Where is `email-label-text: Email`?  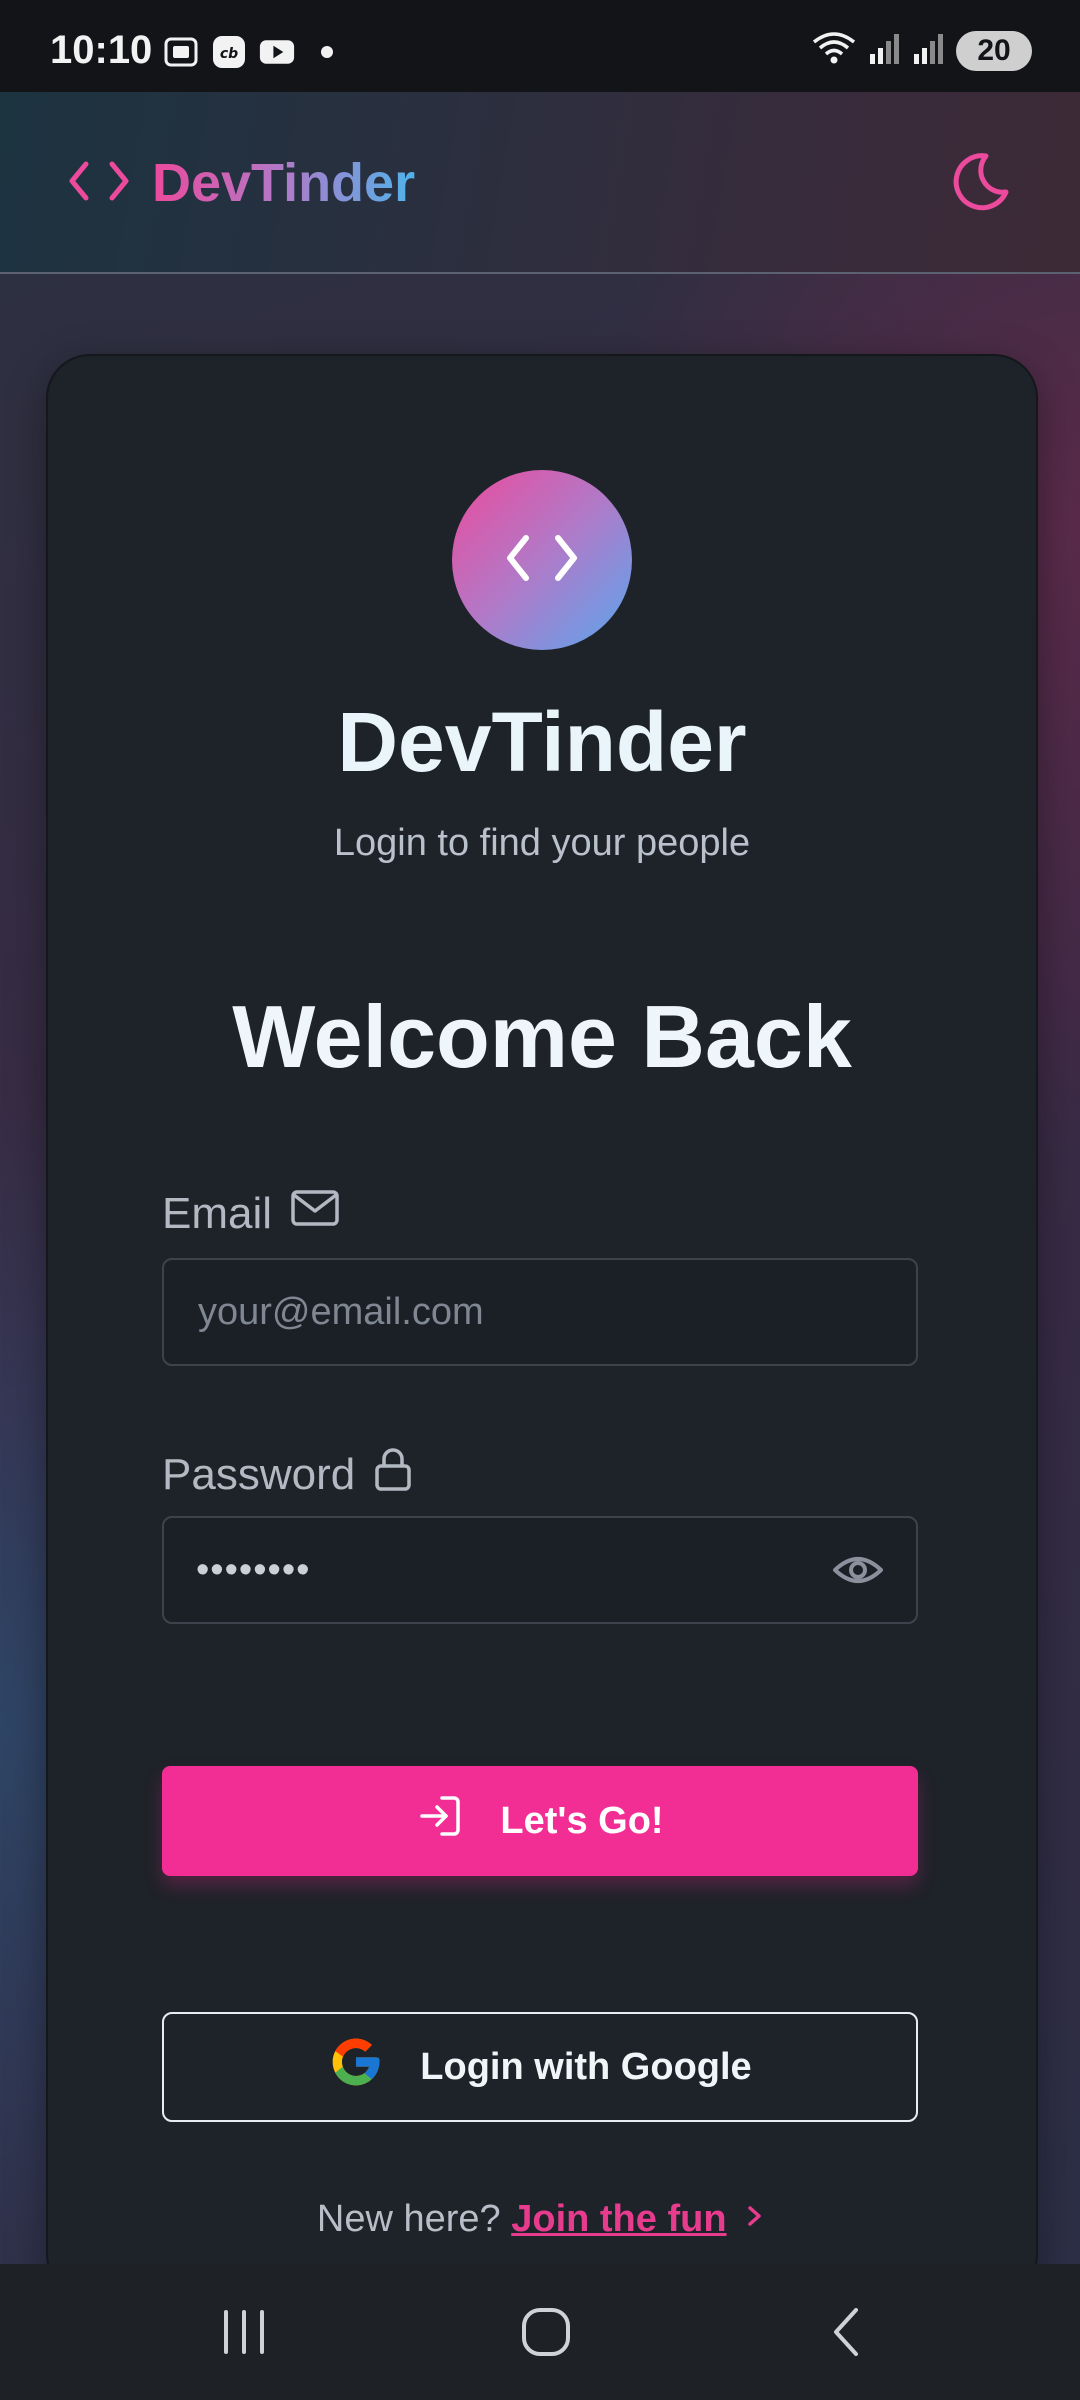
email-label-text: Email is located at coordinates (217, 1213).